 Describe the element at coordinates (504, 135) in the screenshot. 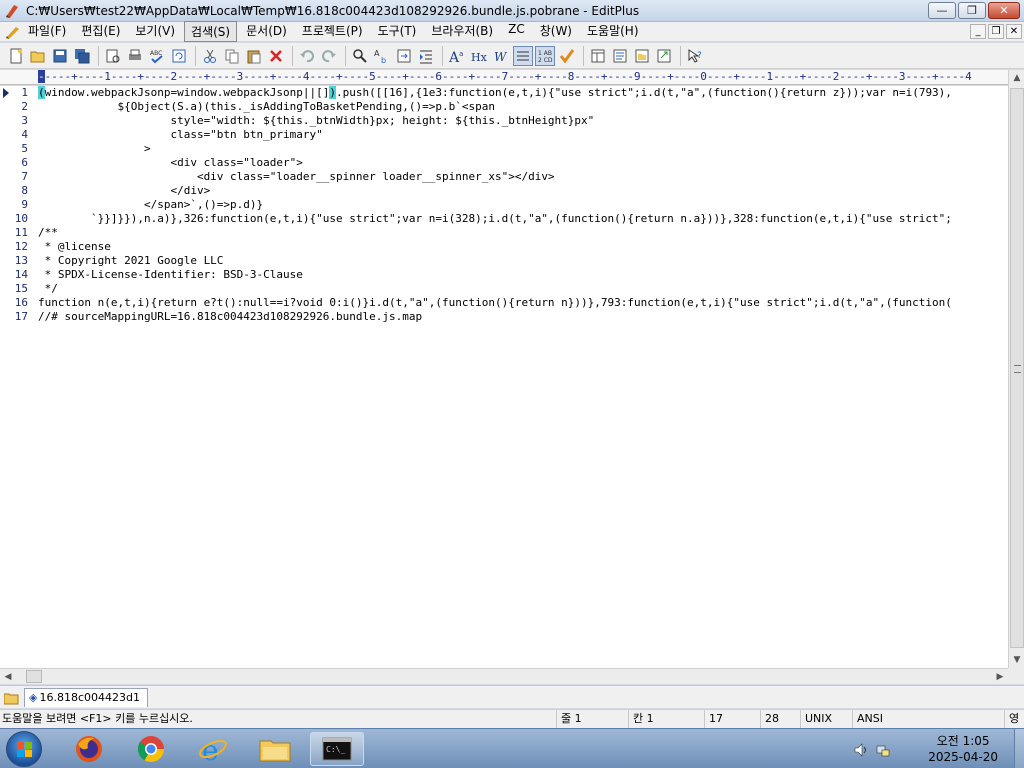

I see `code-line: 4 class="btn btn_primary"` at that location.